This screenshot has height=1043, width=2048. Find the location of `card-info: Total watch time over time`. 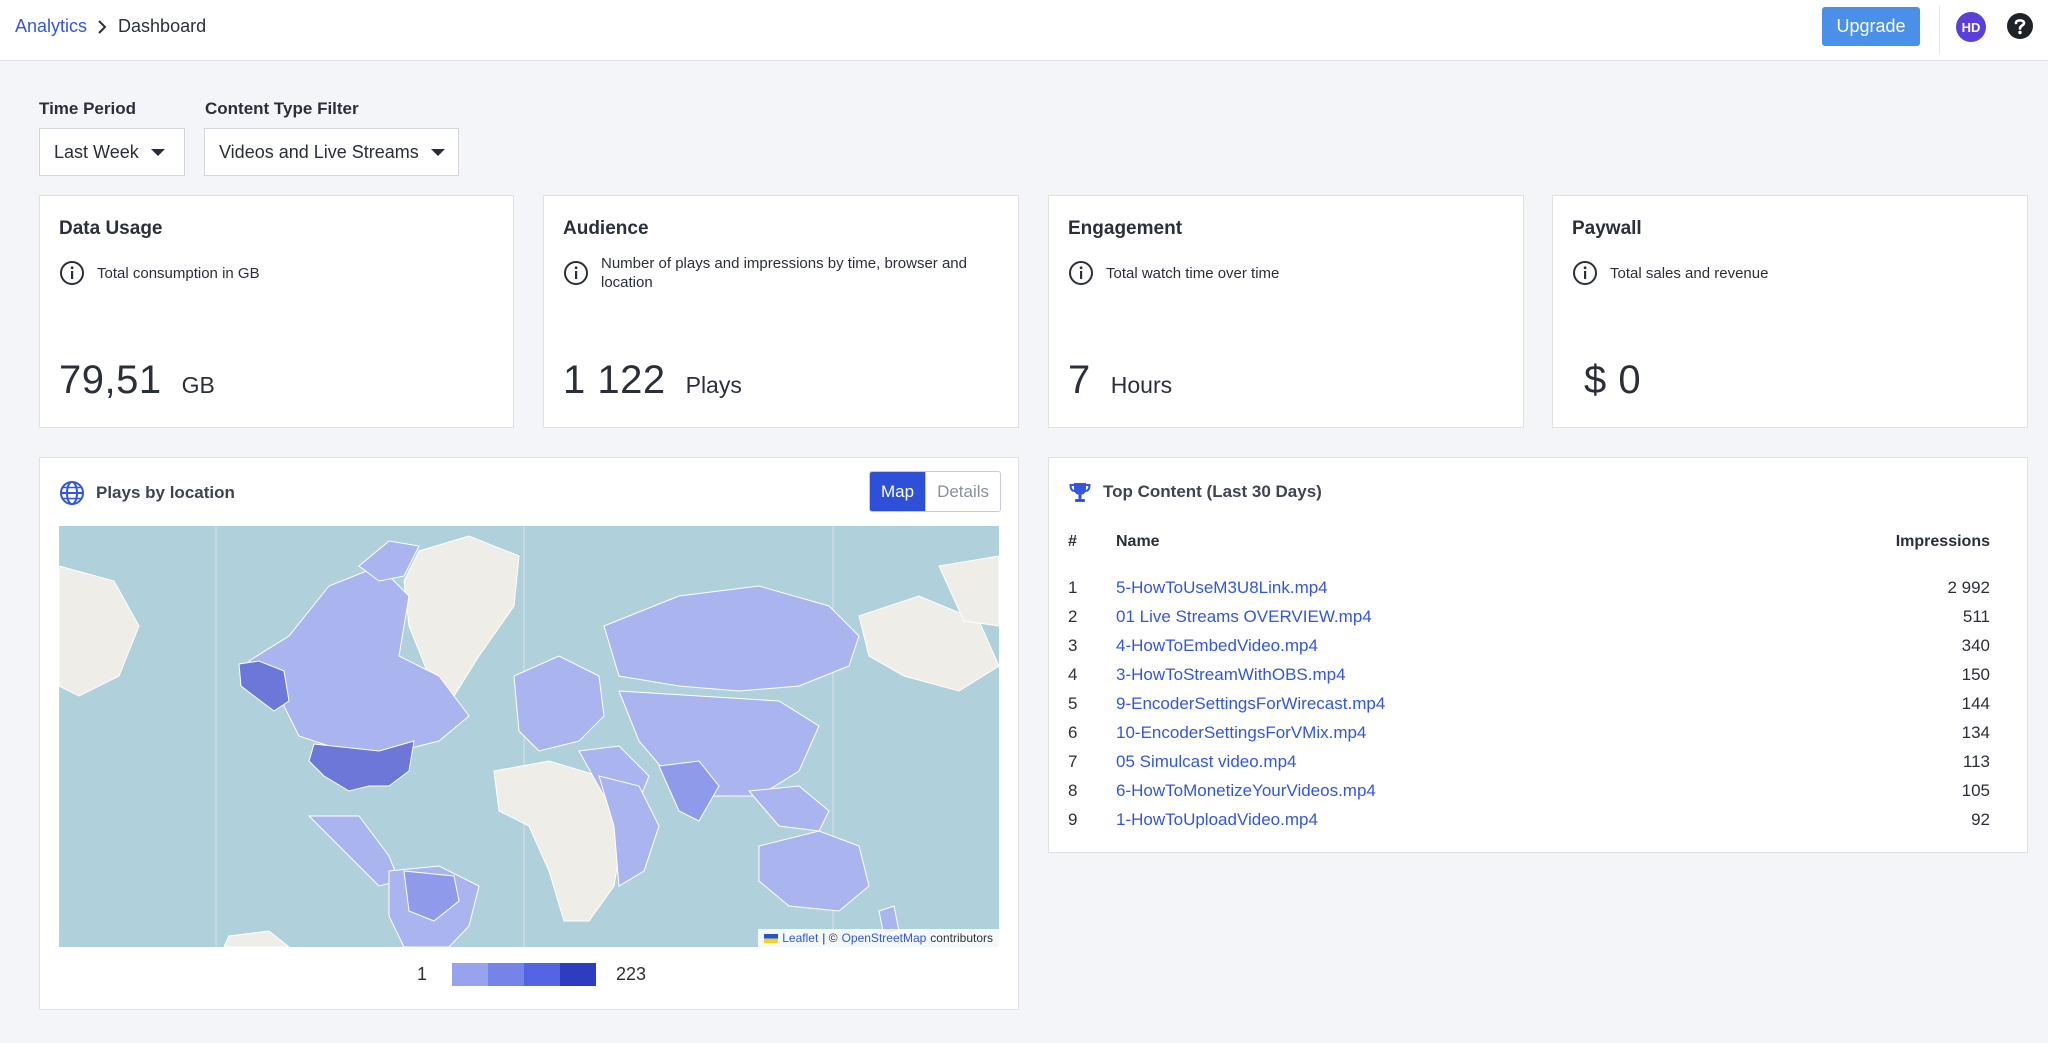

card-info: Total watch time over time is located at coordinates (1173, 273).